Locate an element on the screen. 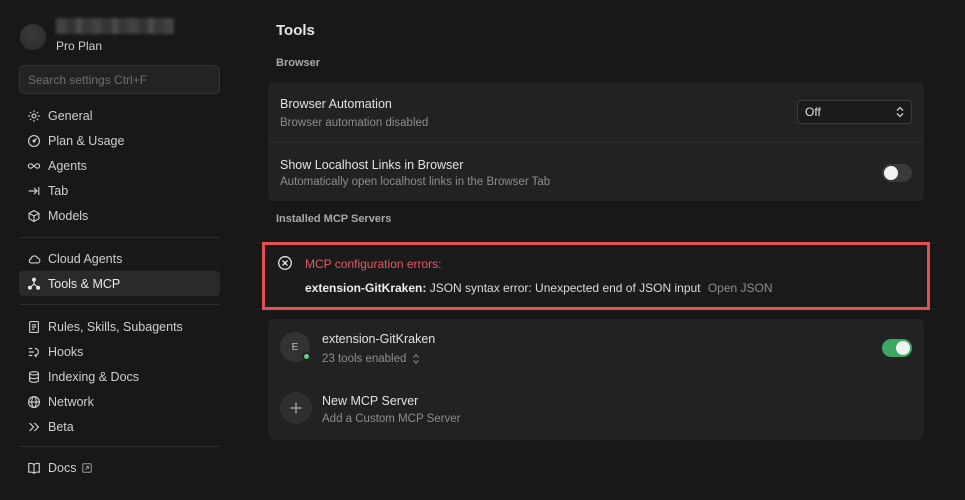 This screenshot has height=500, width=965. sidebar-item-label: Network is located at coordinates (71, 401).